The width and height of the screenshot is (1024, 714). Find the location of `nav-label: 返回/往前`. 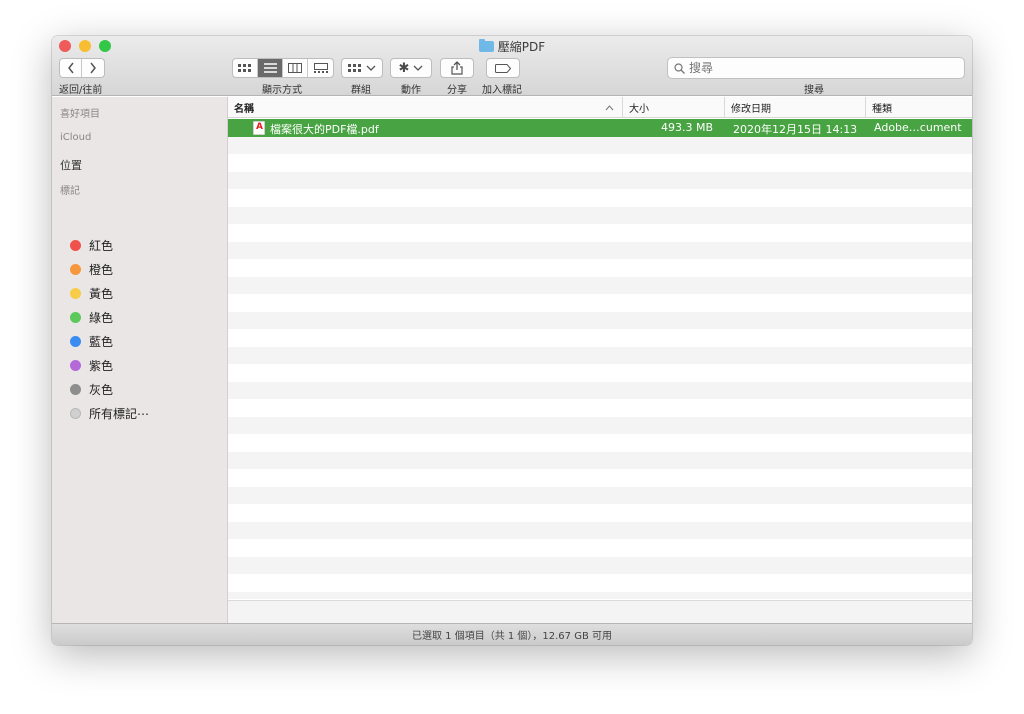

nav-label: 返回/往前 is located at coordinates (81, 90).